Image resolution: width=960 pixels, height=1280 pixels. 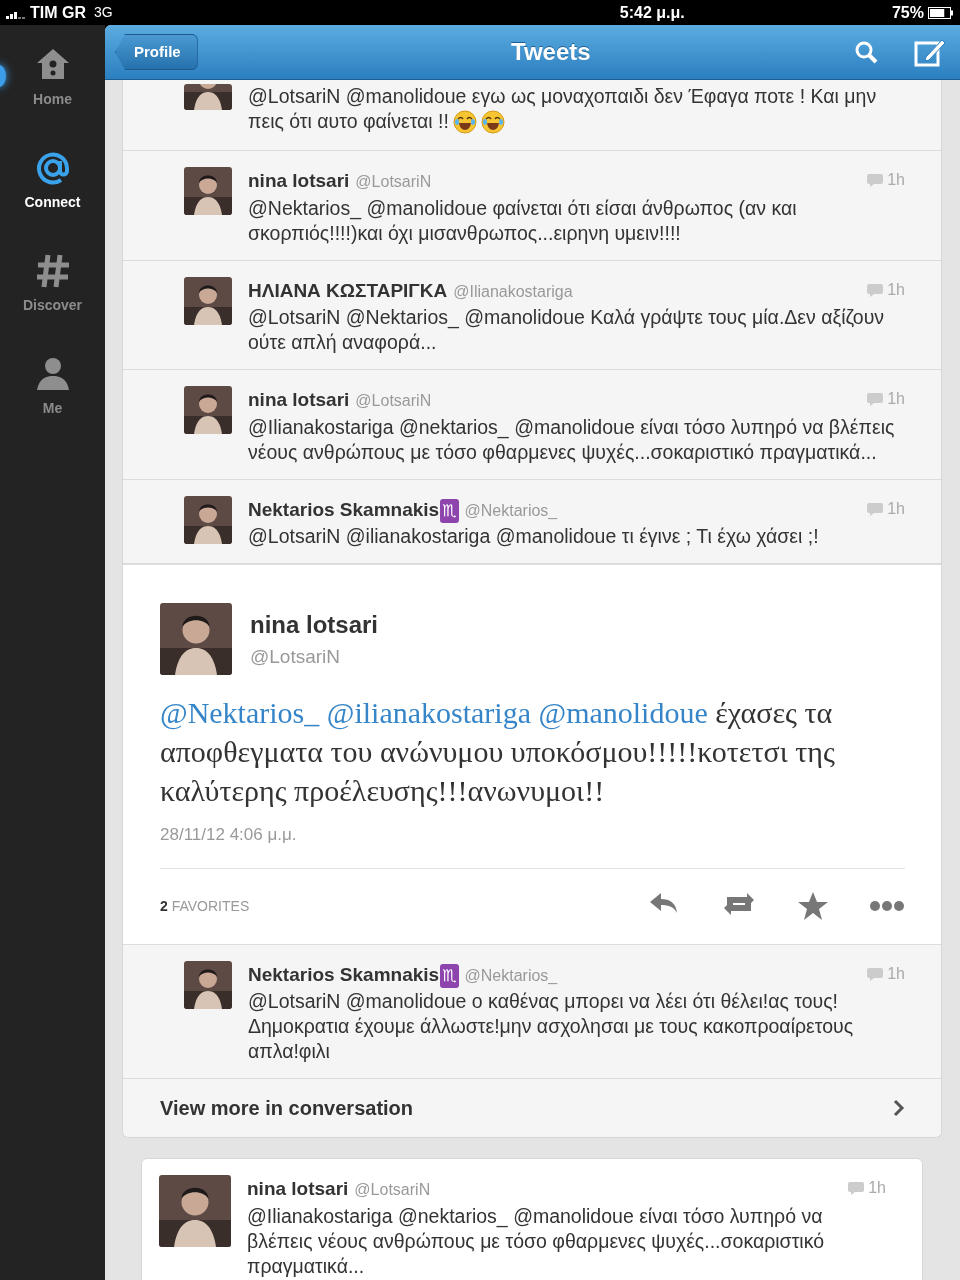 What do you see at coordinates (623, 712) in the screenshot?
I see `mention-link: @manolidoue` at bounding box center [623, 712].